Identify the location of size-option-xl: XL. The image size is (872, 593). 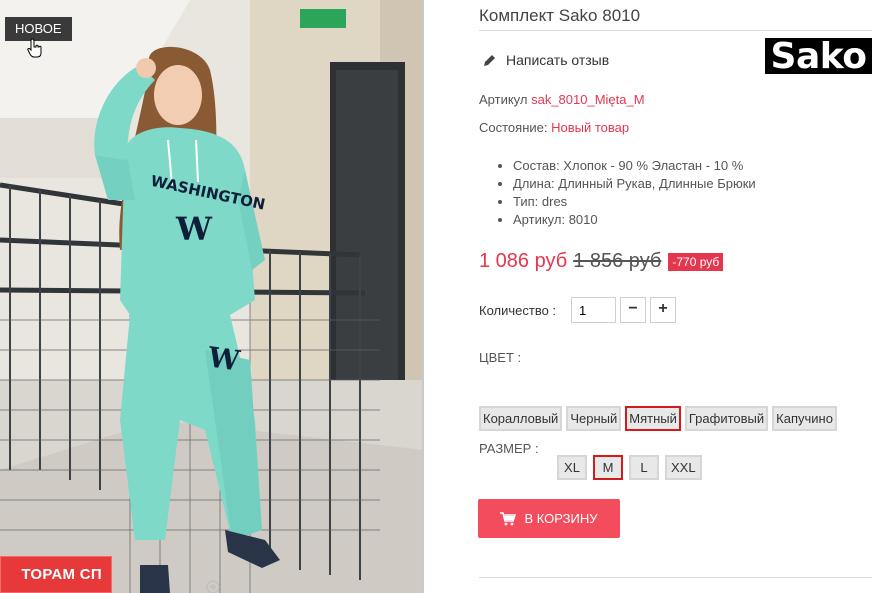
(572, 467).